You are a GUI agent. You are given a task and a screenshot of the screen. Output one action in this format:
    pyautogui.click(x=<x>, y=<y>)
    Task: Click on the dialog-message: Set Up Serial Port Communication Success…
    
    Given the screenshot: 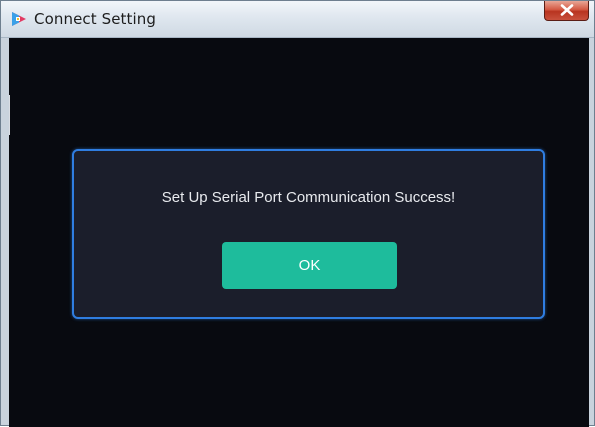 What is the action you would take?
    pyautogui.click(x=308, y=197)
    